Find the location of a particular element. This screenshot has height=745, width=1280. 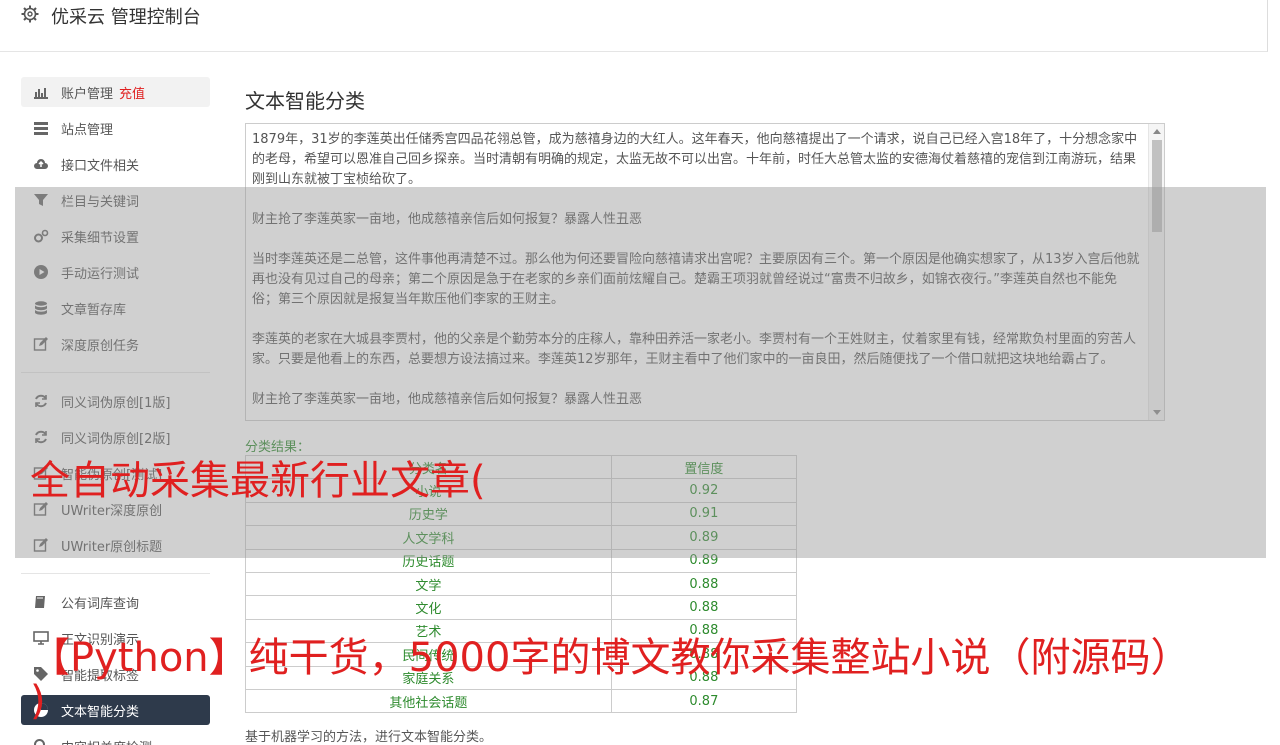

app-title: 优采云 管理控制台 is located at coordinates (126, 17).